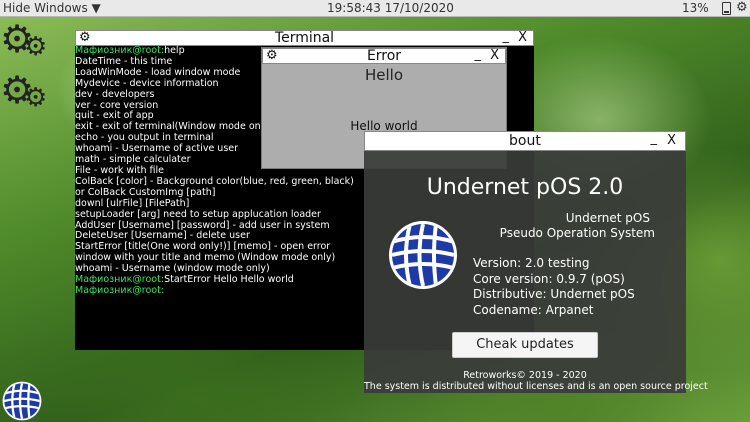 The width and height of the screenshot is (750, 422). I want to click on codename-text: Codename: Arpanet, so click(533, 309).